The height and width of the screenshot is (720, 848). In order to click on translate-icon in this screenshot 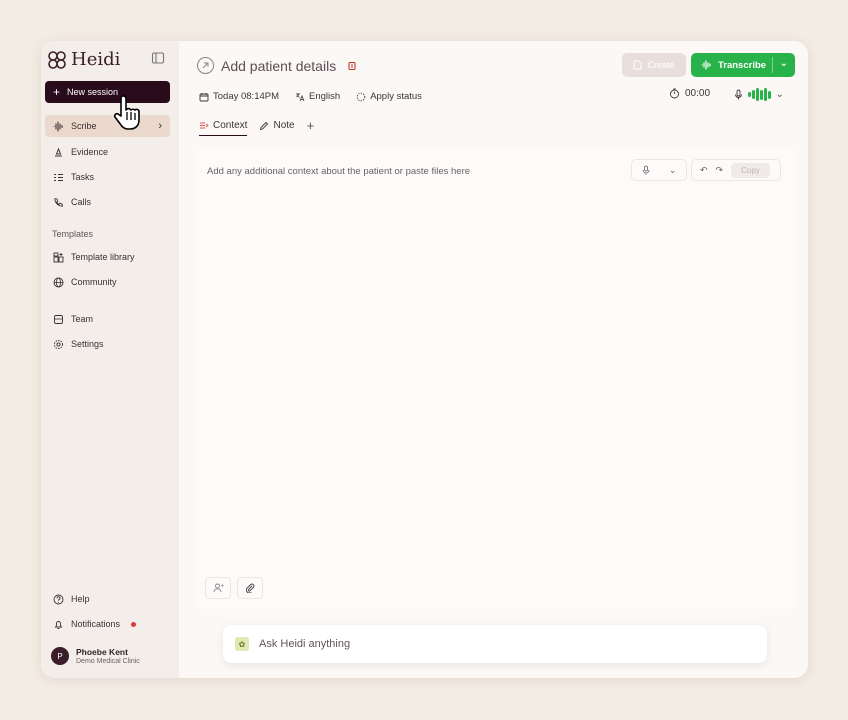, I will do `click(300, 96)`.